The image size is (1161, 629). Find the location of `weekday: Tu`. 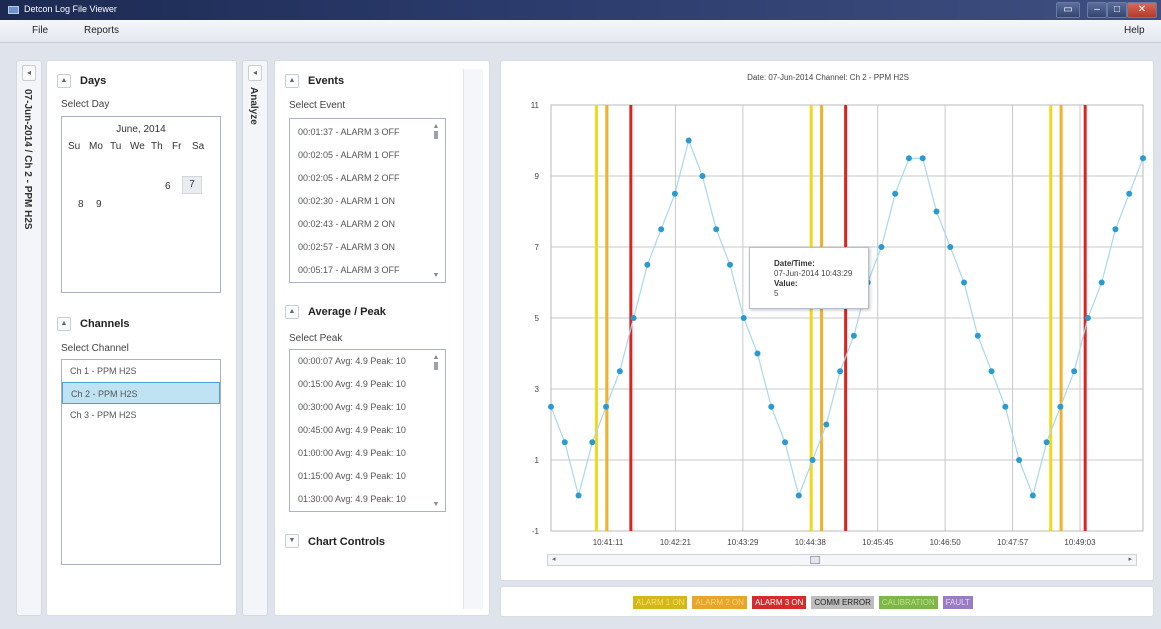

weekday: Tu is located at coordinates (116, 146).